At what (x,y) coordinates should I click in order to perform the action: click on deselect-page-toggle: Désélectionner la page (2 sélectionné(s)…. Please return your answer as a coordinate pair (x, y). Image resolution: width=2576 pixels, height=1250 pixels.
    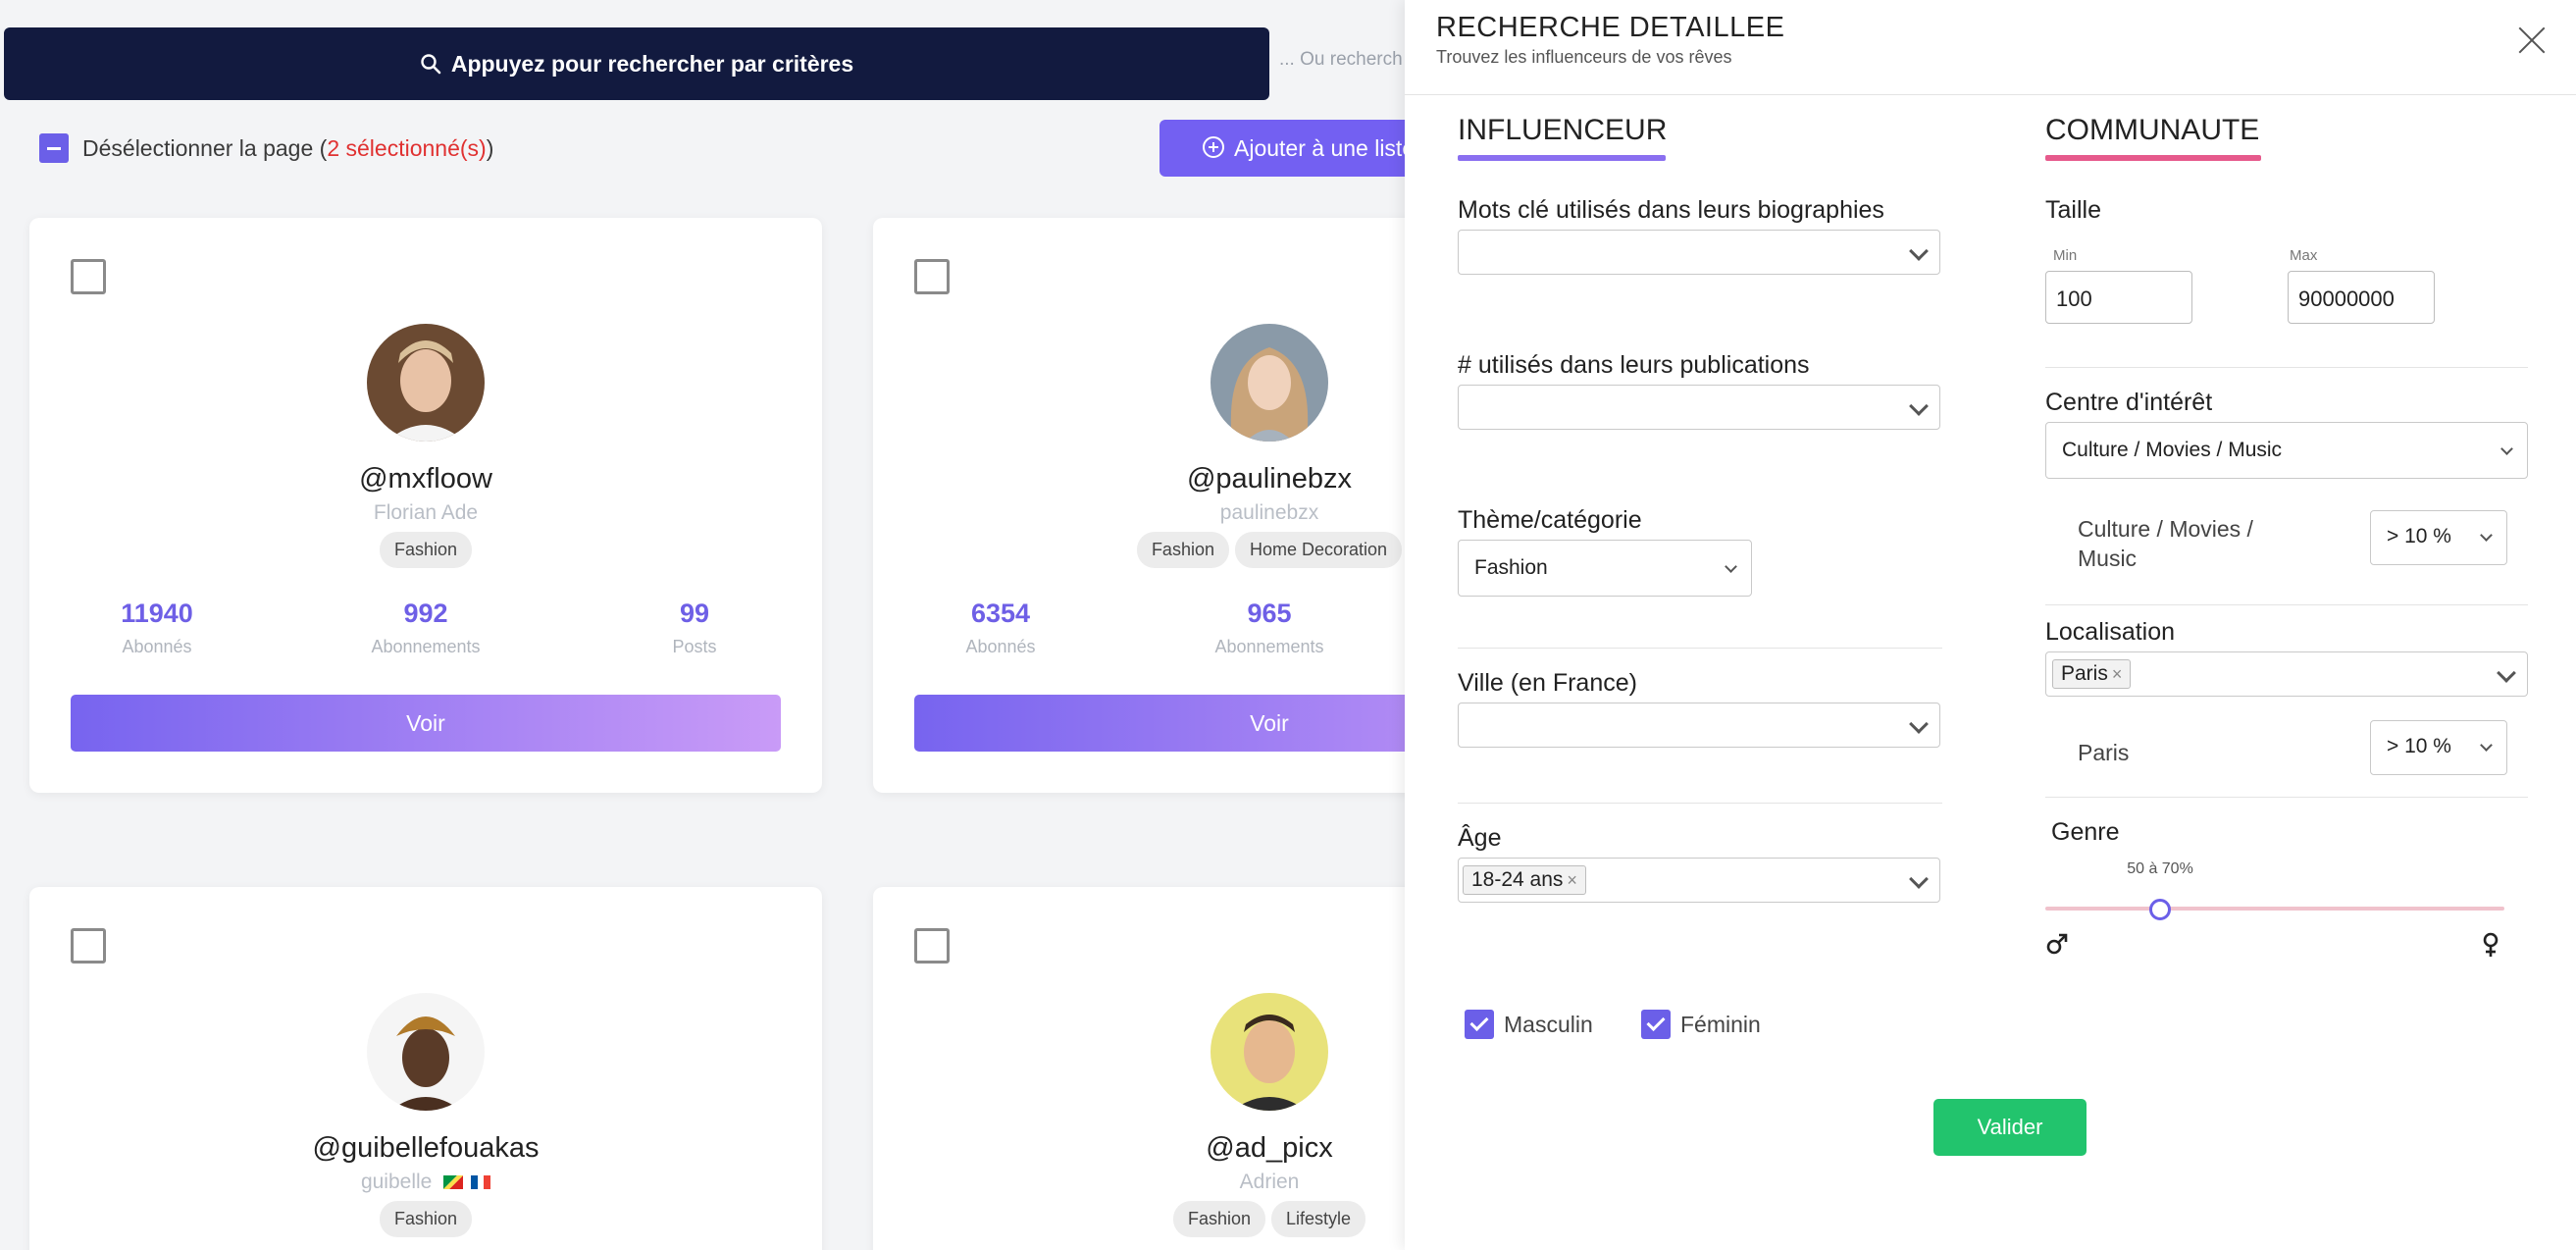
    Looking at the image, I should click on (266, 148).